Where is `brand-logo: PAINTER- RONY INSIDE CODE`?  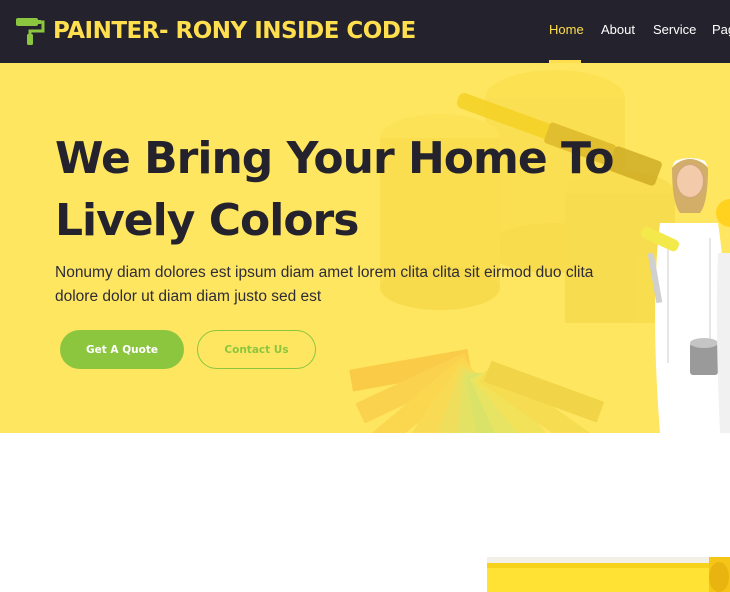
brand-logo: PAINTER- RONY INSIDE CODE is located at coordinates (215, 31).